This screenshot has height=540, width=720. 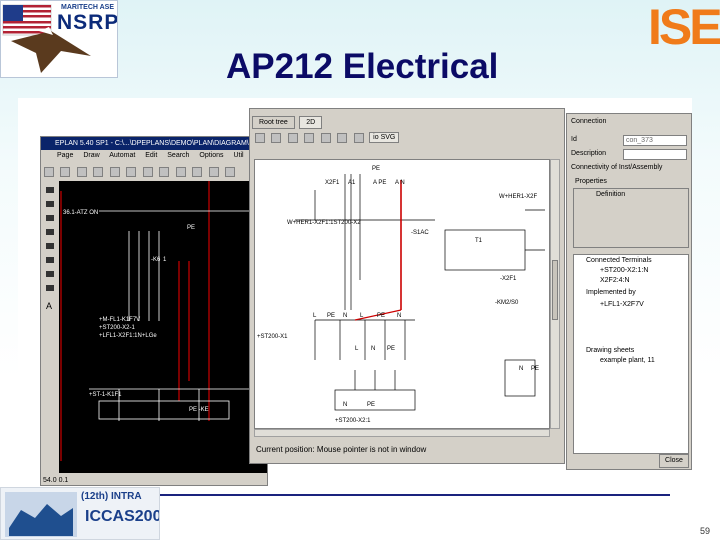 What do you see at coordinates (197, 171) in the screenshot?
I see `zoom-icon` at bounding box center [197, 171].